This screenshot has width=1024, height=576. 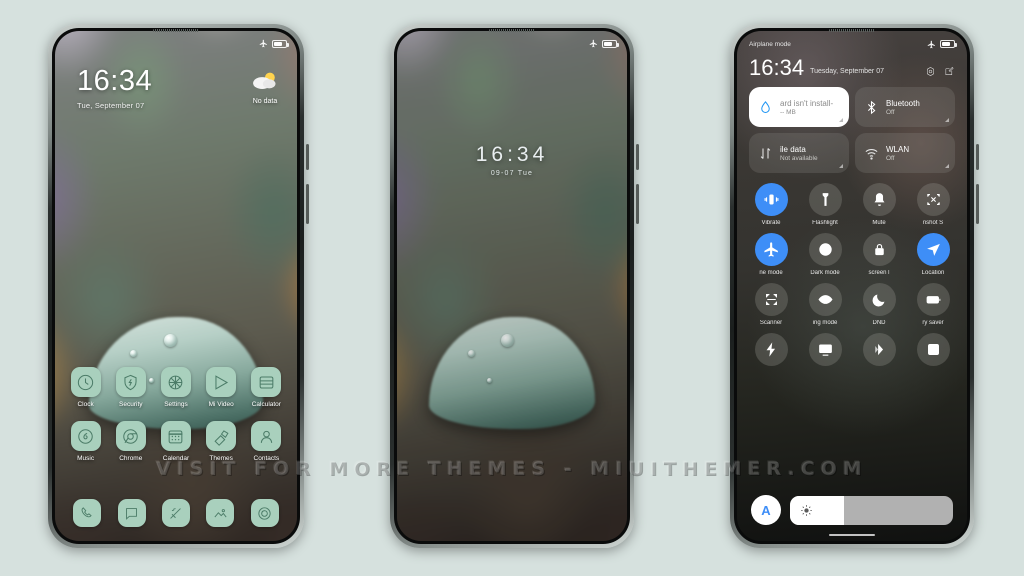 What do you see at coordinates (871, 510) in the screenshot?
I see `brightness-slider` at bounding box center [871, 510].